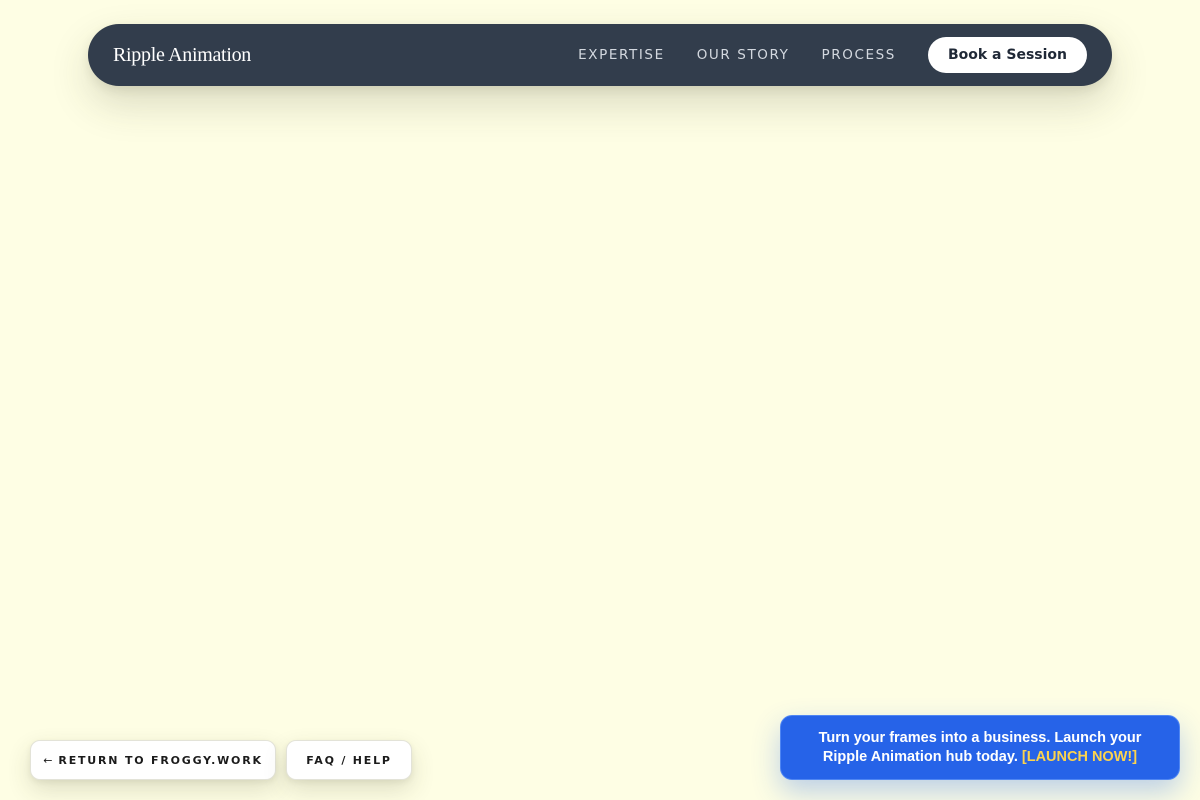 The height and width of the screenshot is (800, 1200). I want to click on arrow-left-icon: ←, so click(48, 760).